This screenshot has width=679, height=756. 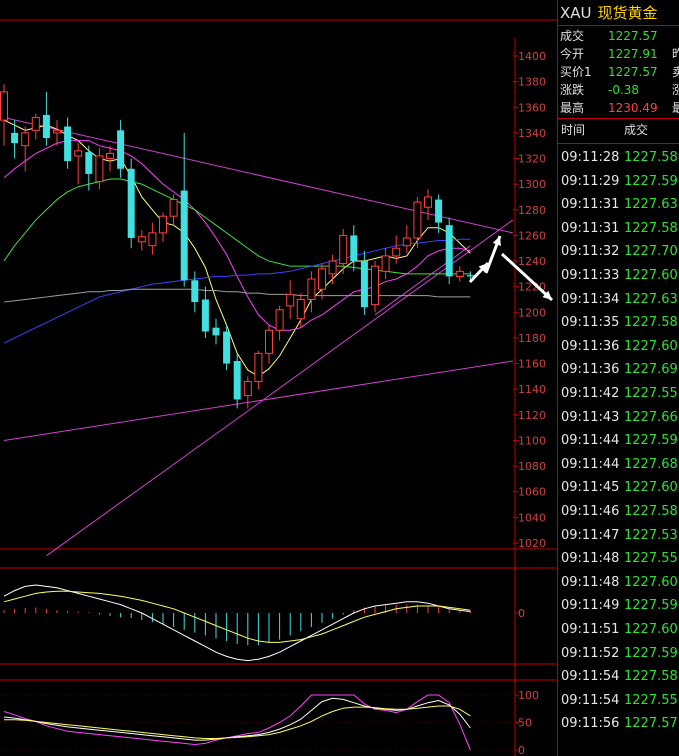 I want to click on price-tick-label: 1360, so click(x=532, y=107).